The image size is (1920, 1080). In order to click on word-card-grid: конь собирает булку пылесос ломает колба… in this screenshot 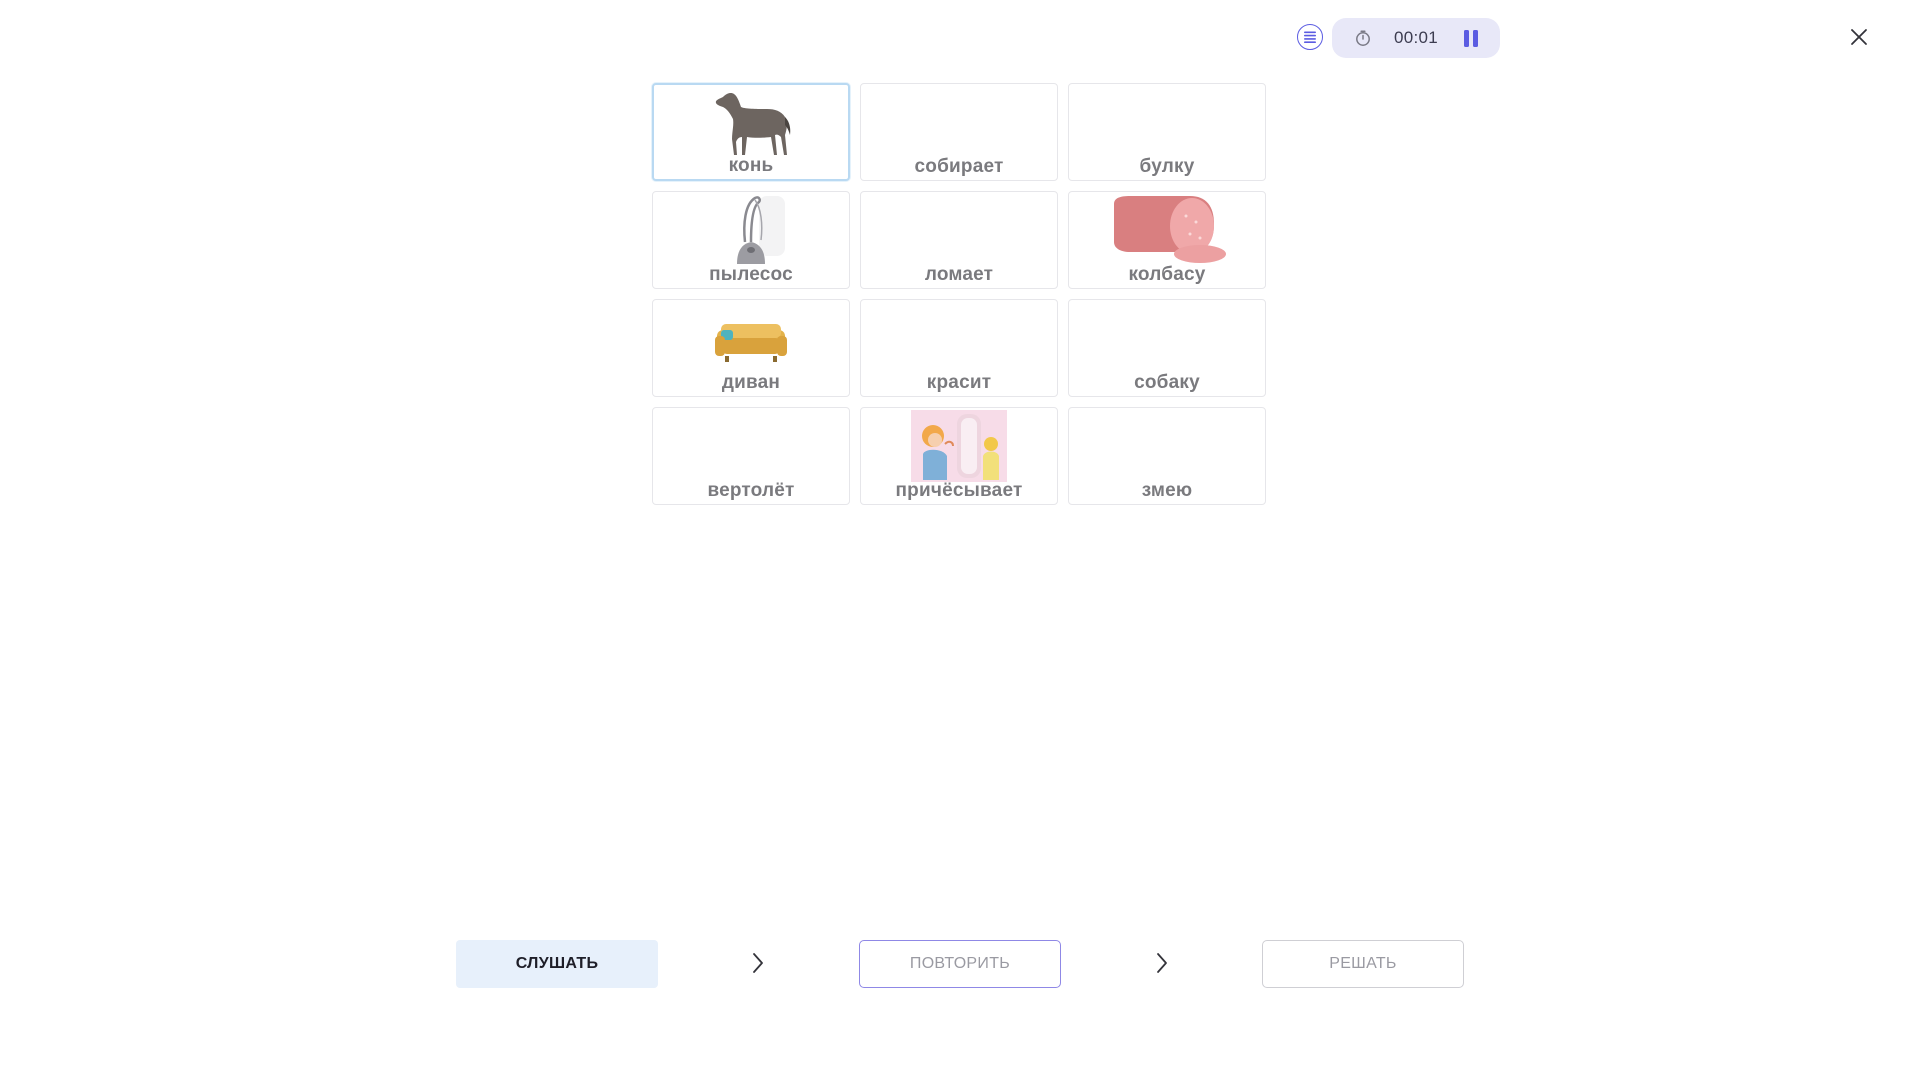, I will do `click(959, 294)`.